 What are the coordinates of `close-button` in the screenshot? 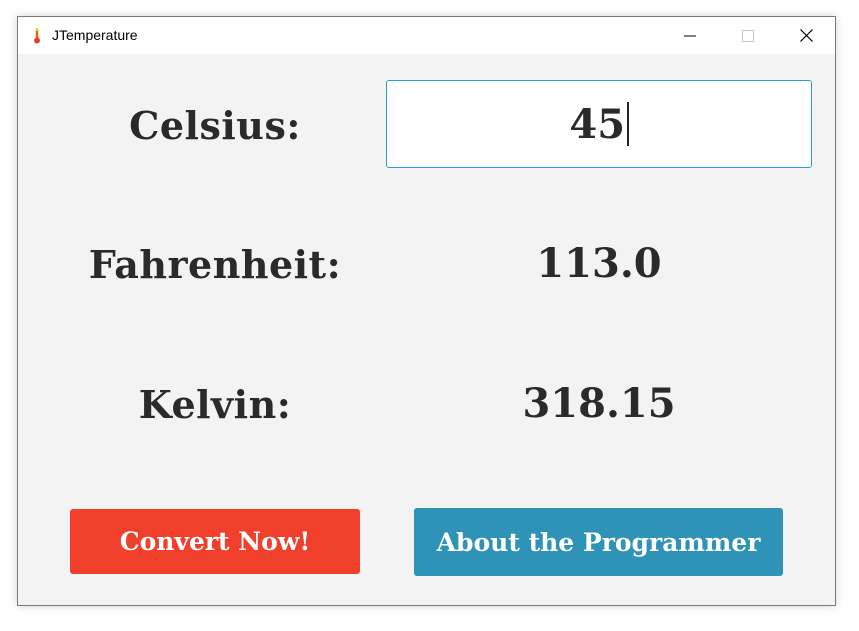 It's located at (806, 35).